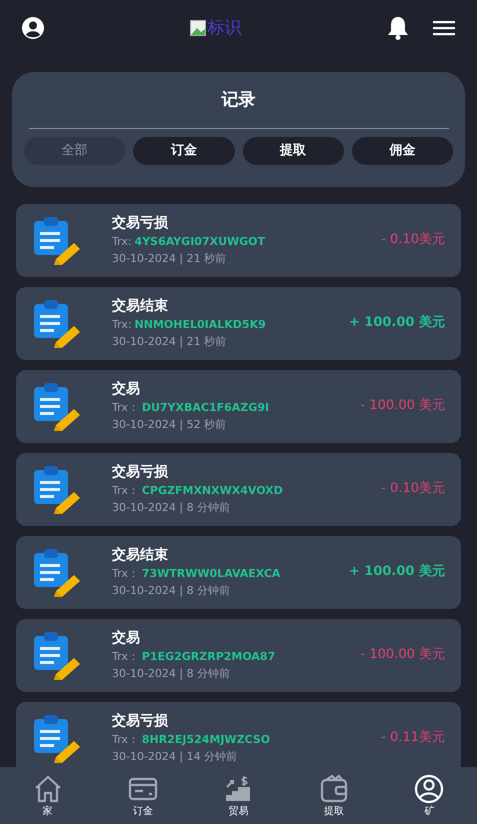  What do you see at coordinates (225, 28) in the screenshot?
I see `logo-text: 标识` at bounding box center [225, 28].